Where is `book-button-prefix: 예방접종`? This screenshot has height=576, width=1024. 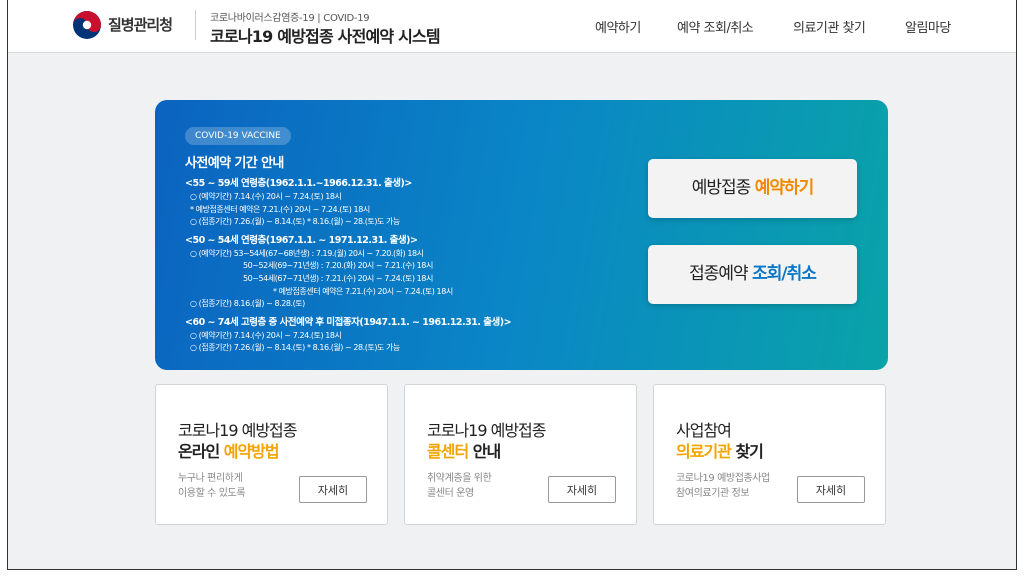 book-button-prefix: 예방접종 is located at coordinates (723, 188).